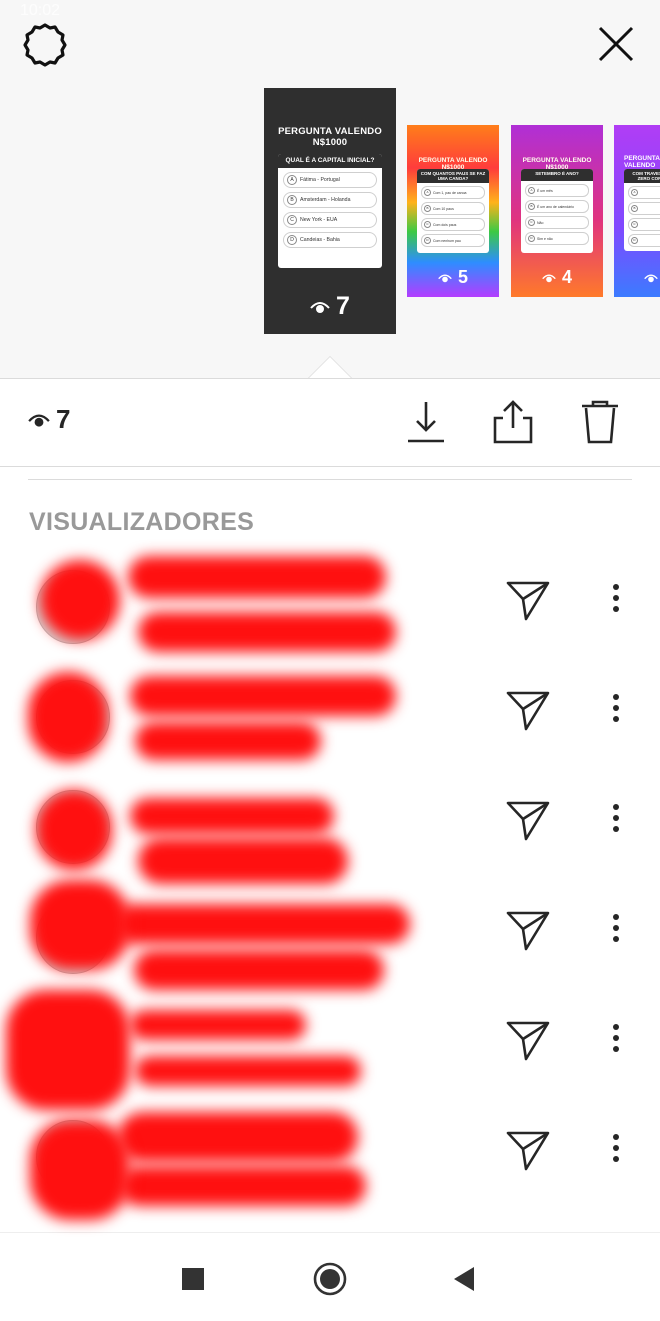 Image resolution: width=660 pixels, height=1321 pixels. Describe the element at coordinates (545, 190) in the screenshot. I see `option-text: É um mês` at that location.